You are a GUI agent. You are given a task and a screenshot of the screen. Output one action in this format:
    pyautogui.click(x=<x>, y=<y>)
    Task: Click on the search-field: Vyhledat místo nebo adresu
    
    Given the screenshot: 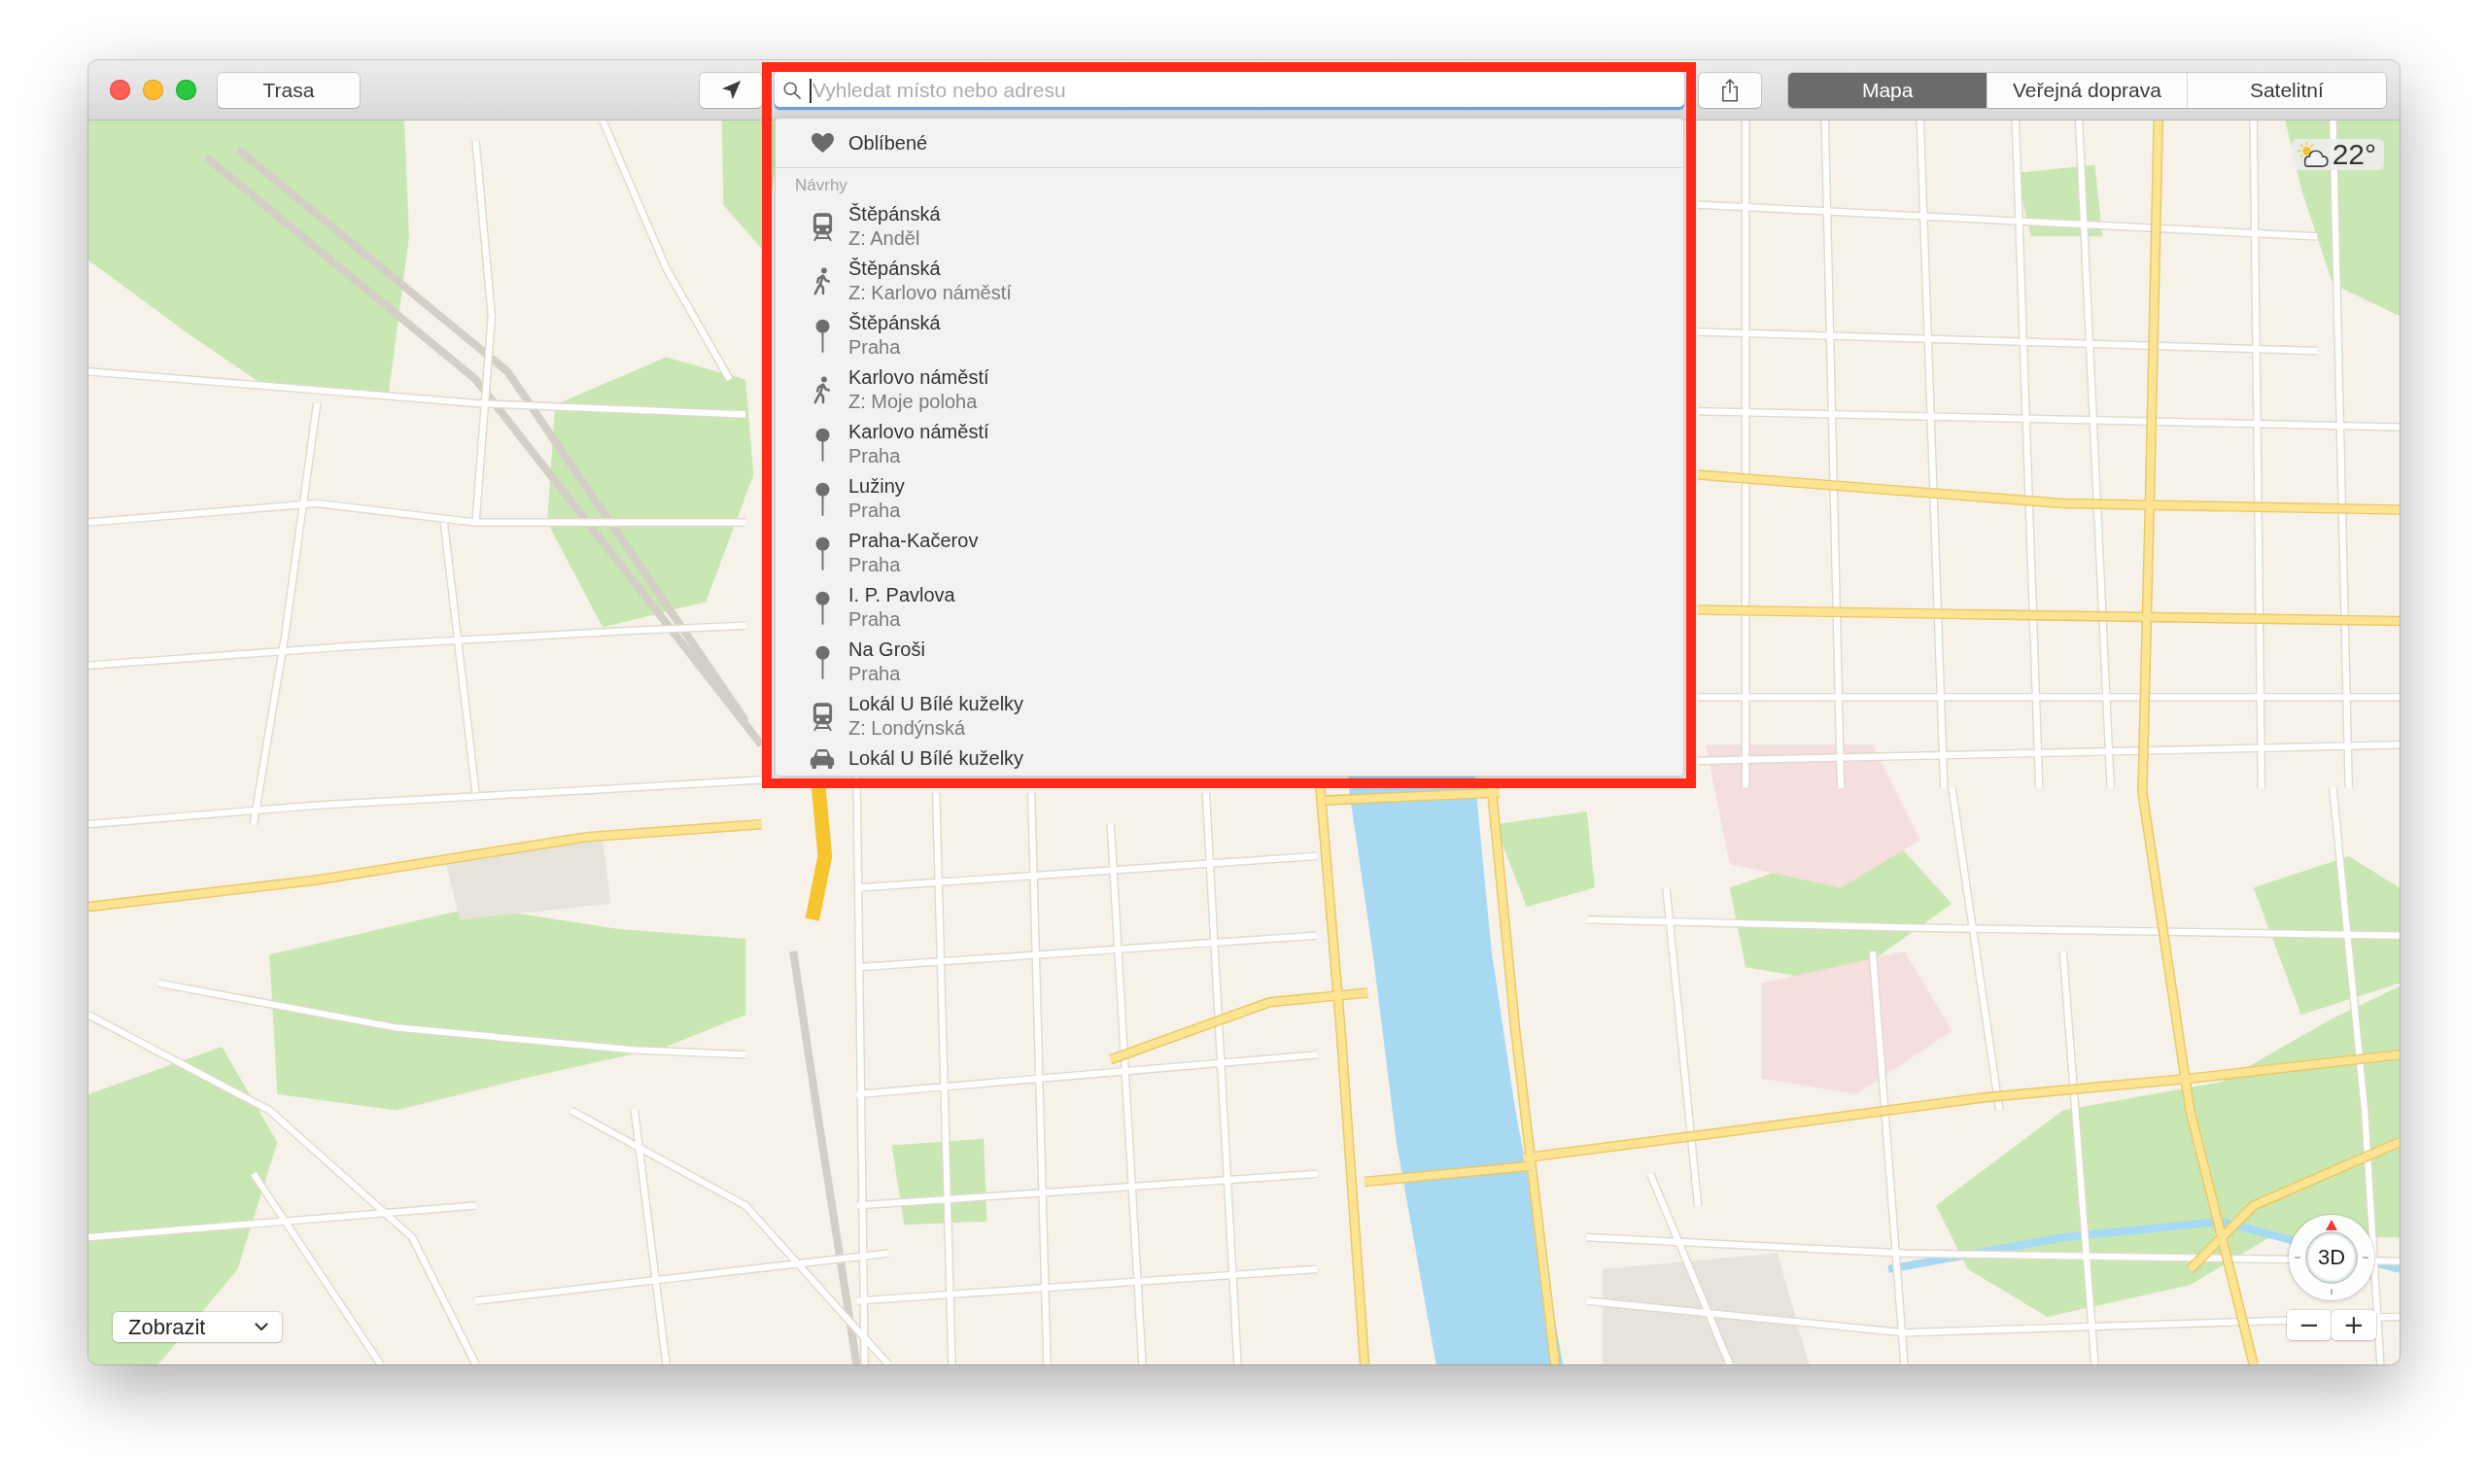 What is the action you would take?
    pyautogui.click(x=1229, y=90)
    